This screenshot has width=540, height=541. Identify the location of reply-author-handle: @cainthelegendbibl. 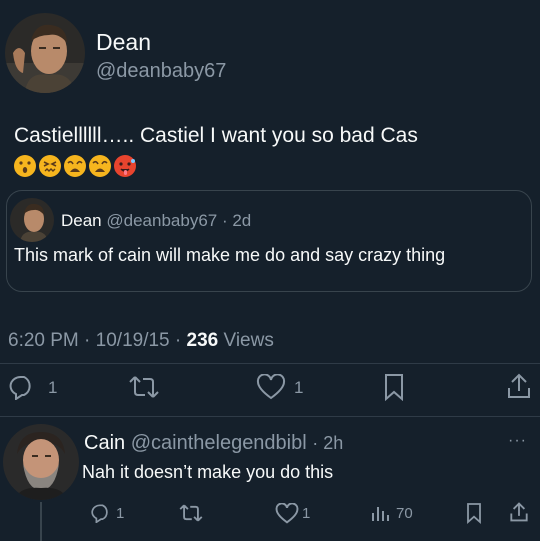
(219, 443).